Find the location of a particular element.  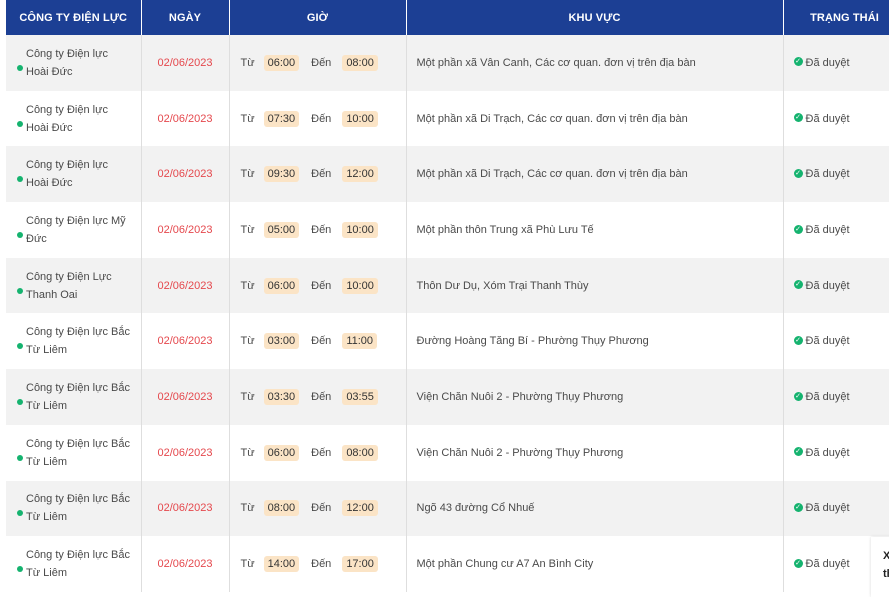

side-popup-line1: X is located at coordinates (886, 556).